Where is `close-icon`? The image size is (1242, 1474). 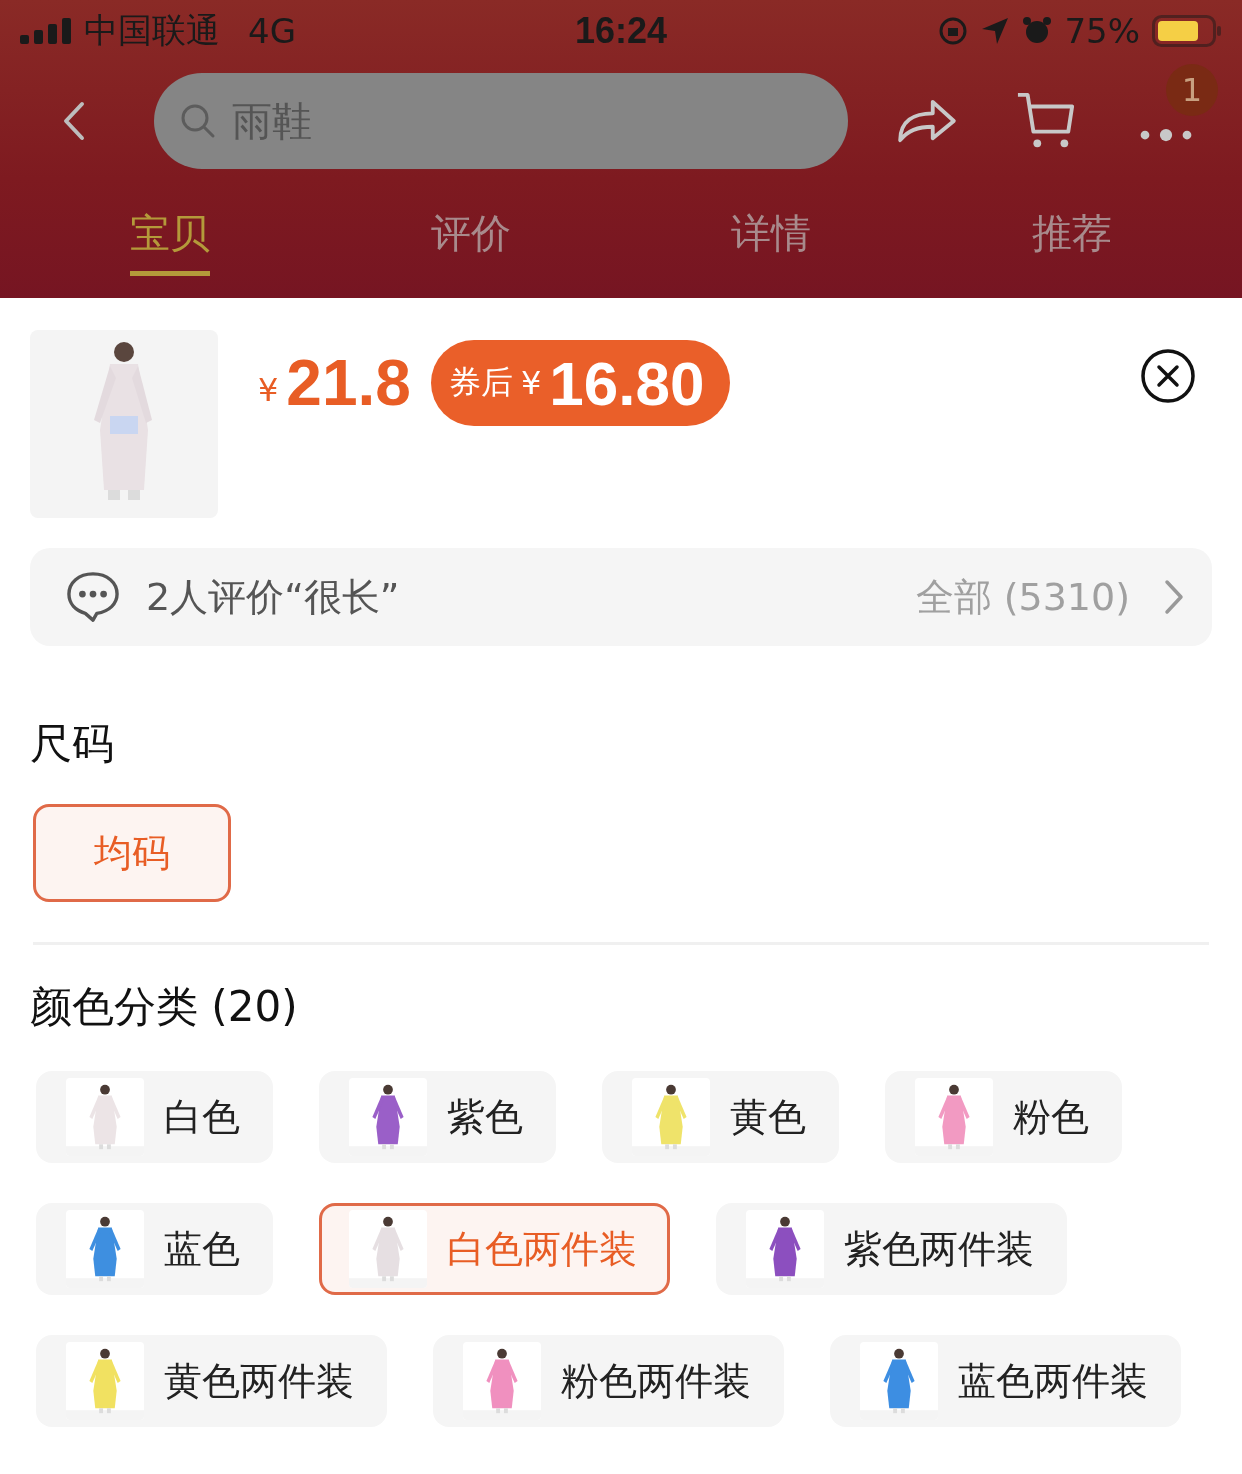 close-icon is located at coordinates (1168, 376).